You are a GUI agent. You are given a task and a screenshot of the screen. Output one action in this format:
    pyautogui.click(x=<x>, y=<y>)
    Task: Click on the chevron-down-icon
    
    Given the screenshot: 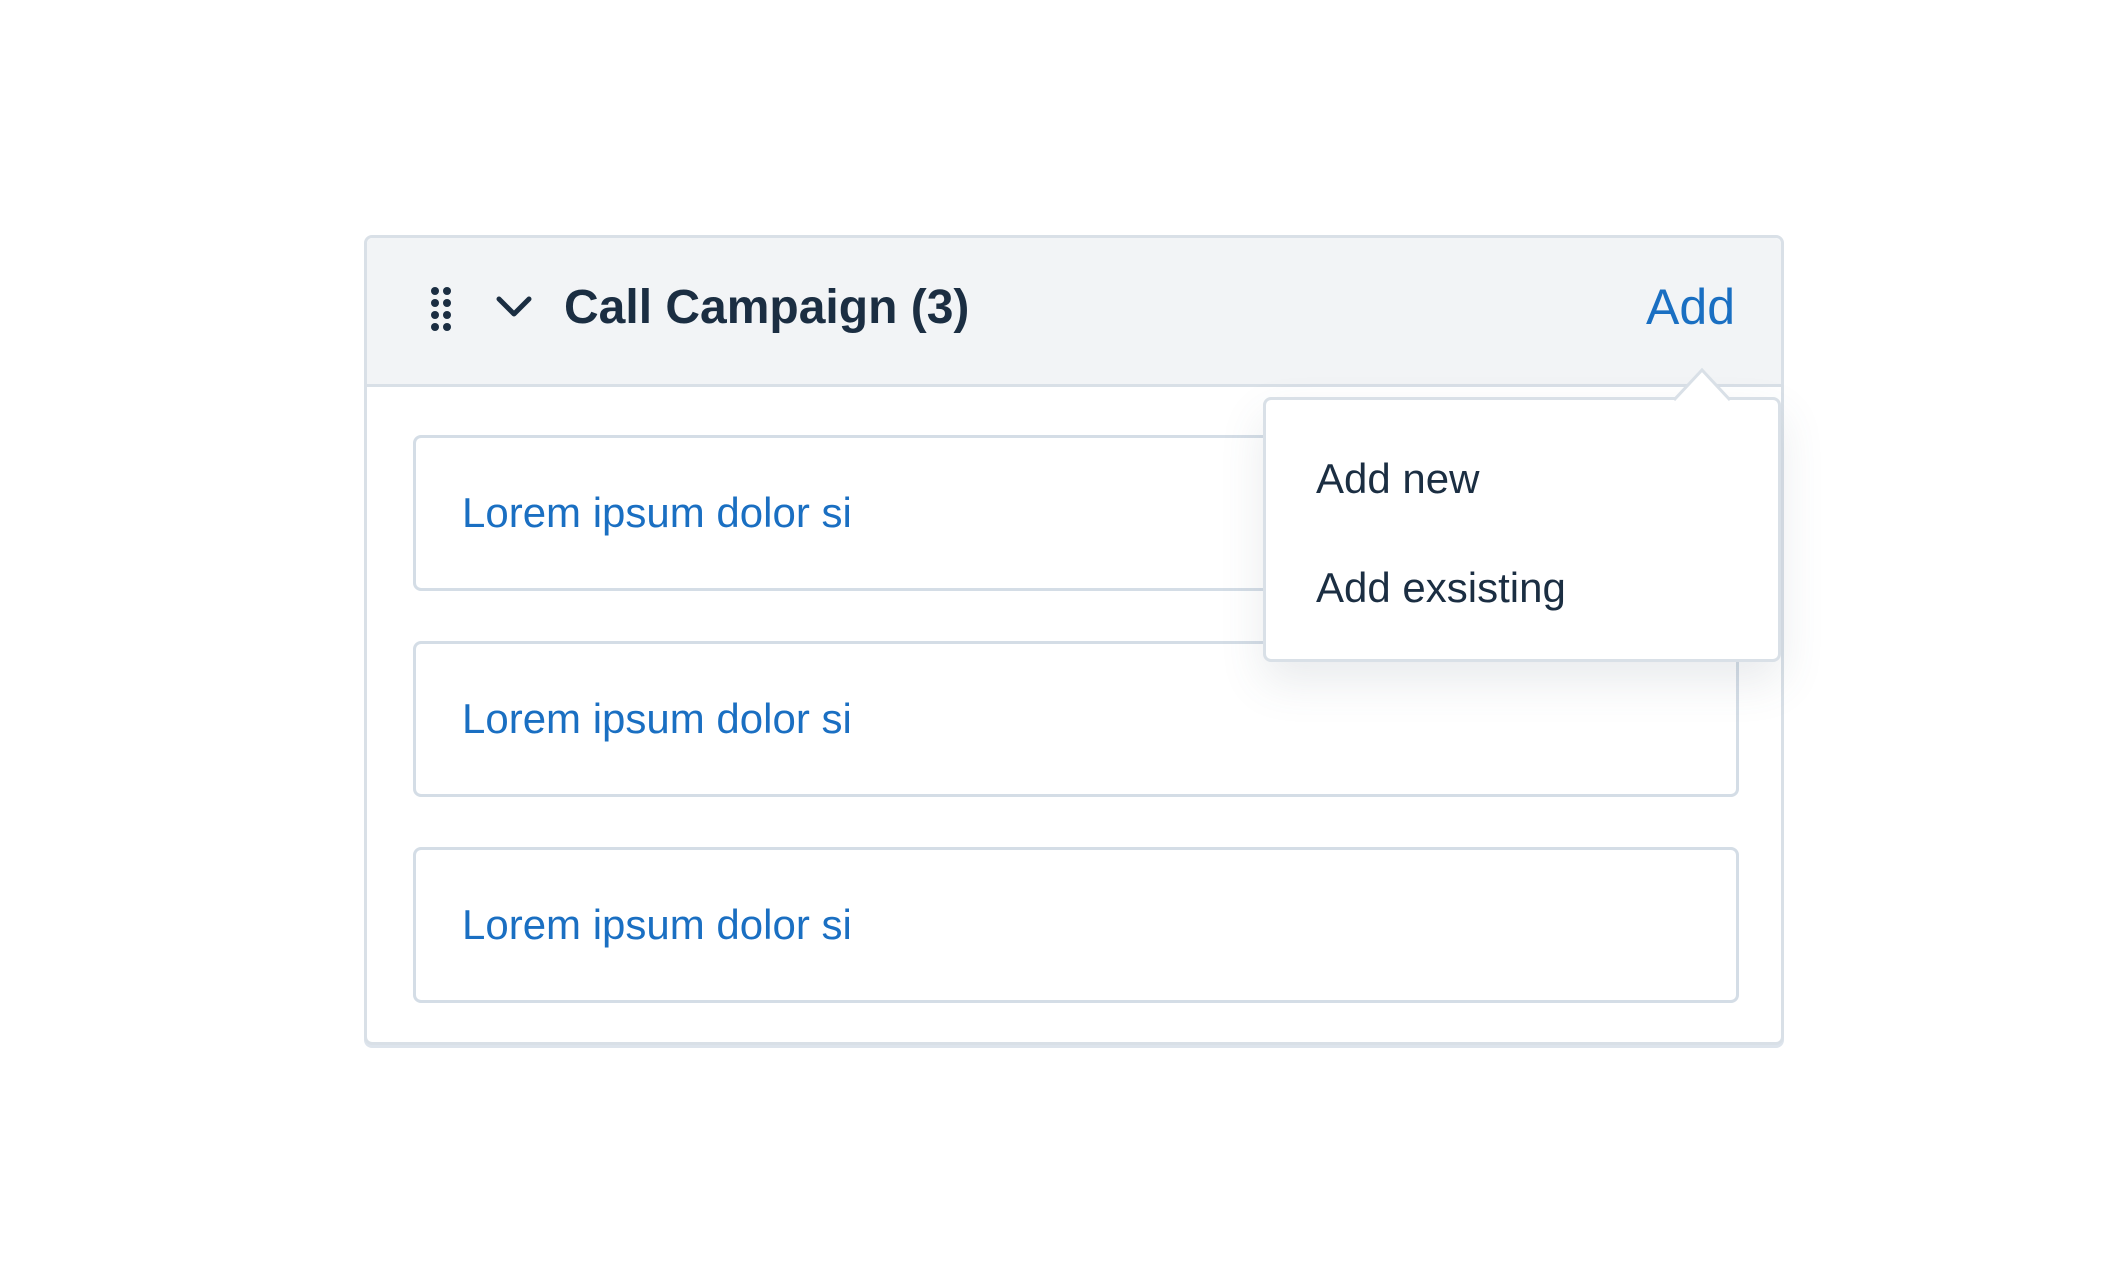 What is the action you would take?
    pyautogui.click(x=514, y=307)
    